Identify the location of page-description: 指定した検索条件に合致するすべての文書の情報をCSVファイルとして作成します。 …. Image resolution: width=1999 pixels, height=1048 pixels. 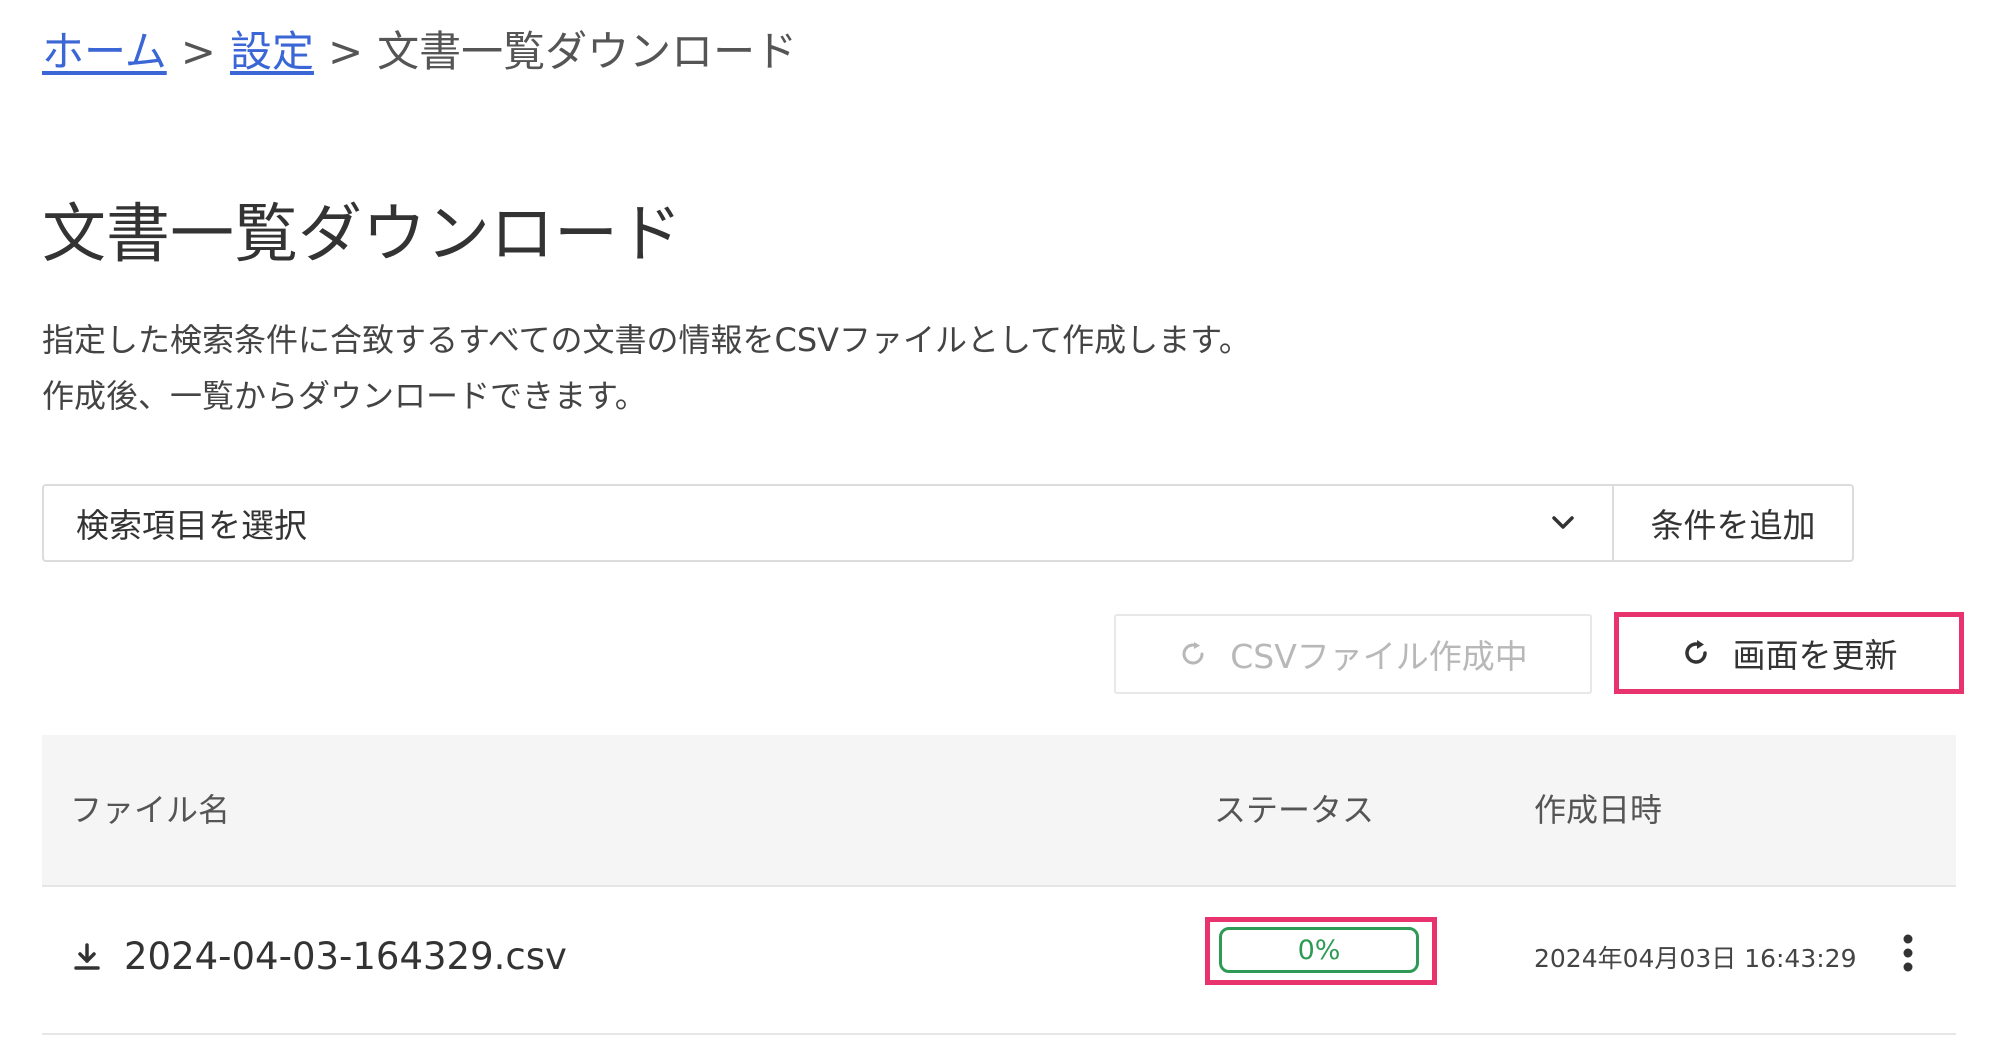
(646, 368).